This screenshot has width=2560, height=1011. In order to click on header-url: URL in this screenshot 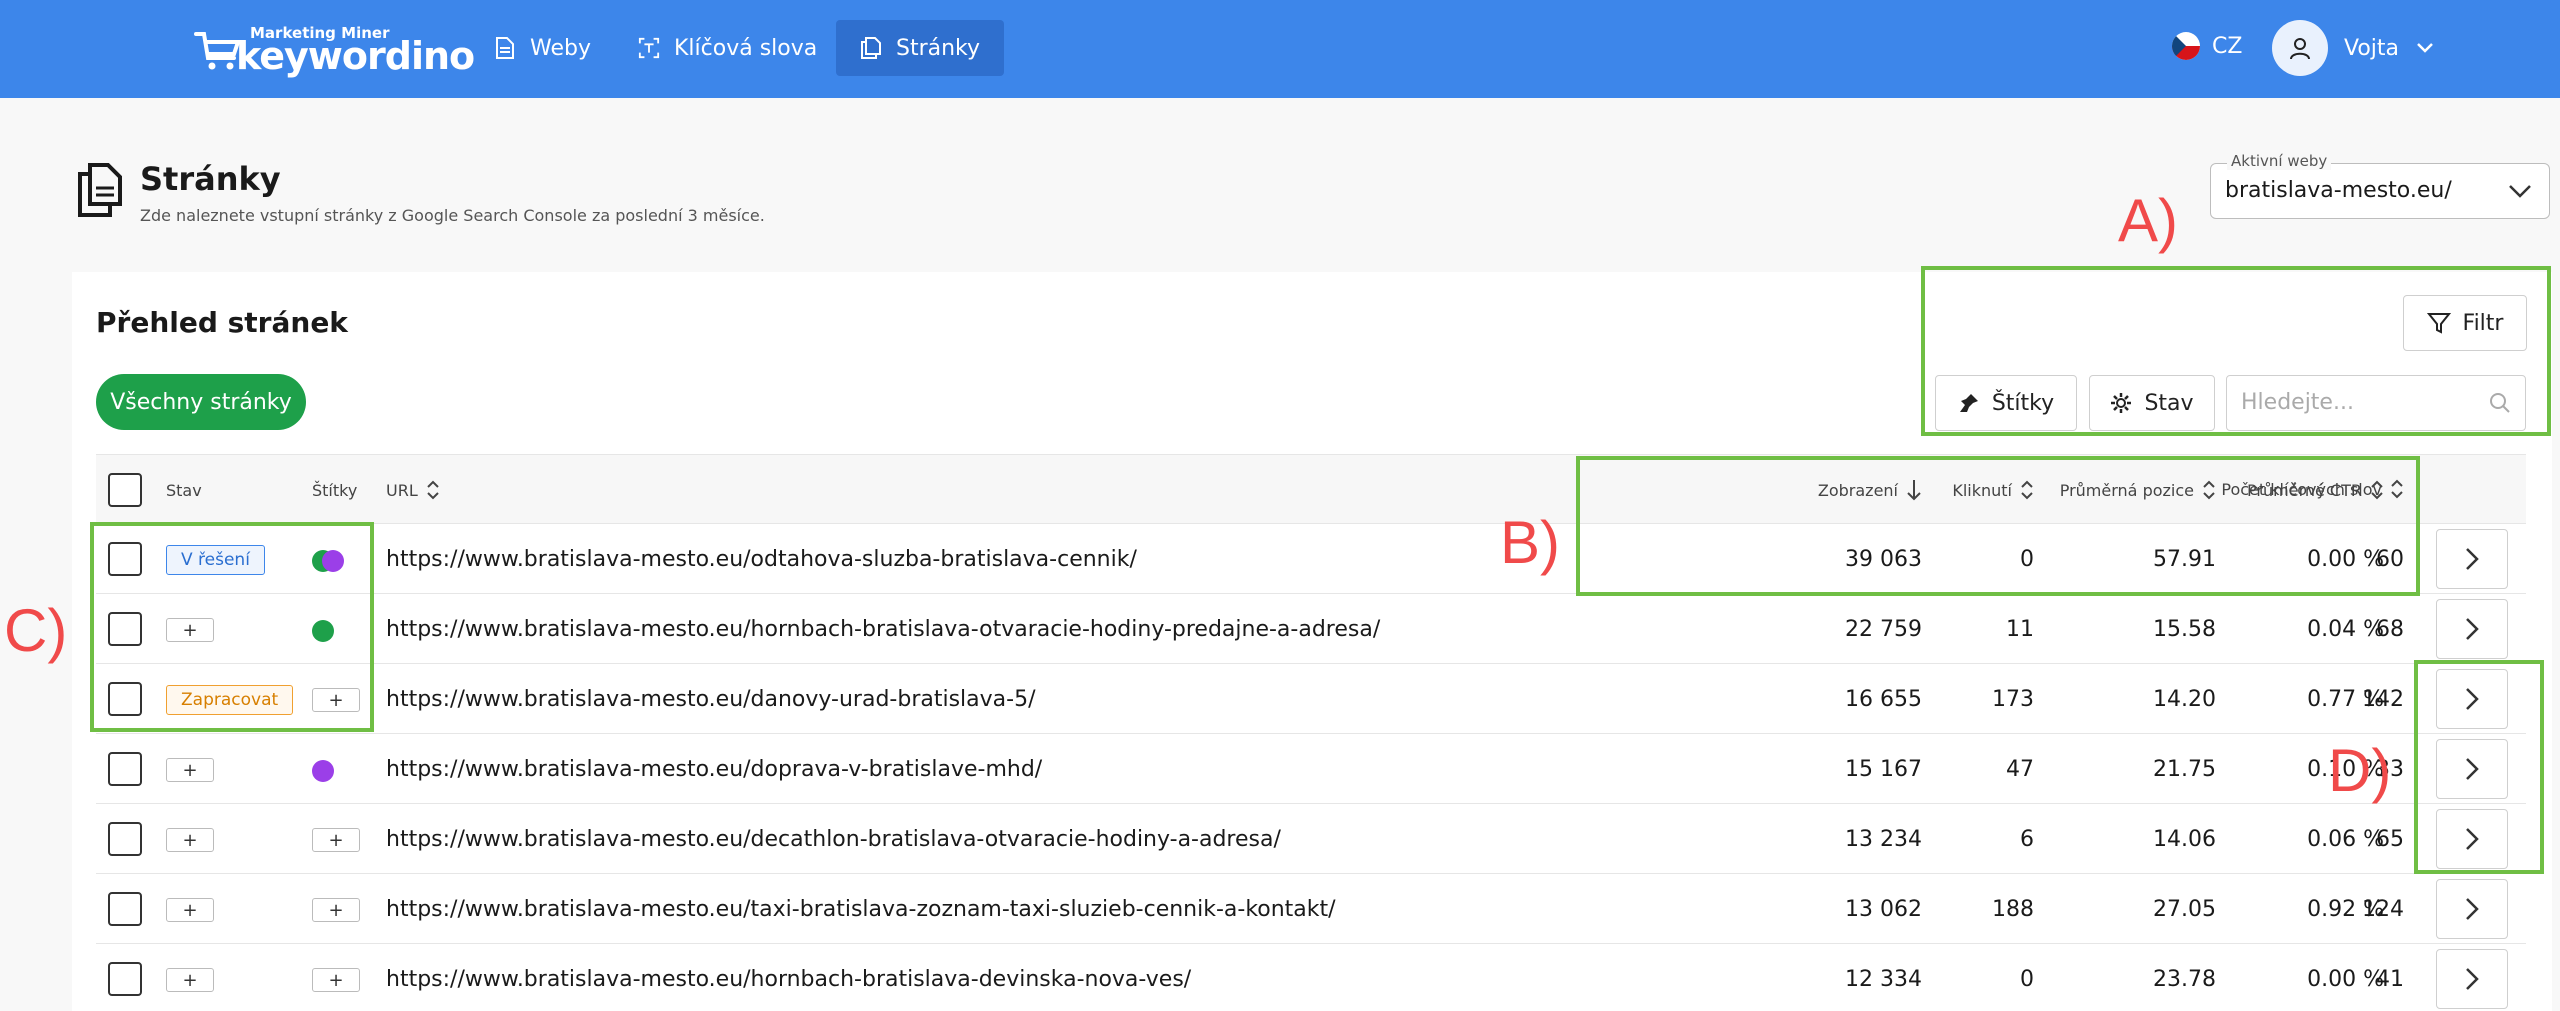, I will do `click(413, 490)`.